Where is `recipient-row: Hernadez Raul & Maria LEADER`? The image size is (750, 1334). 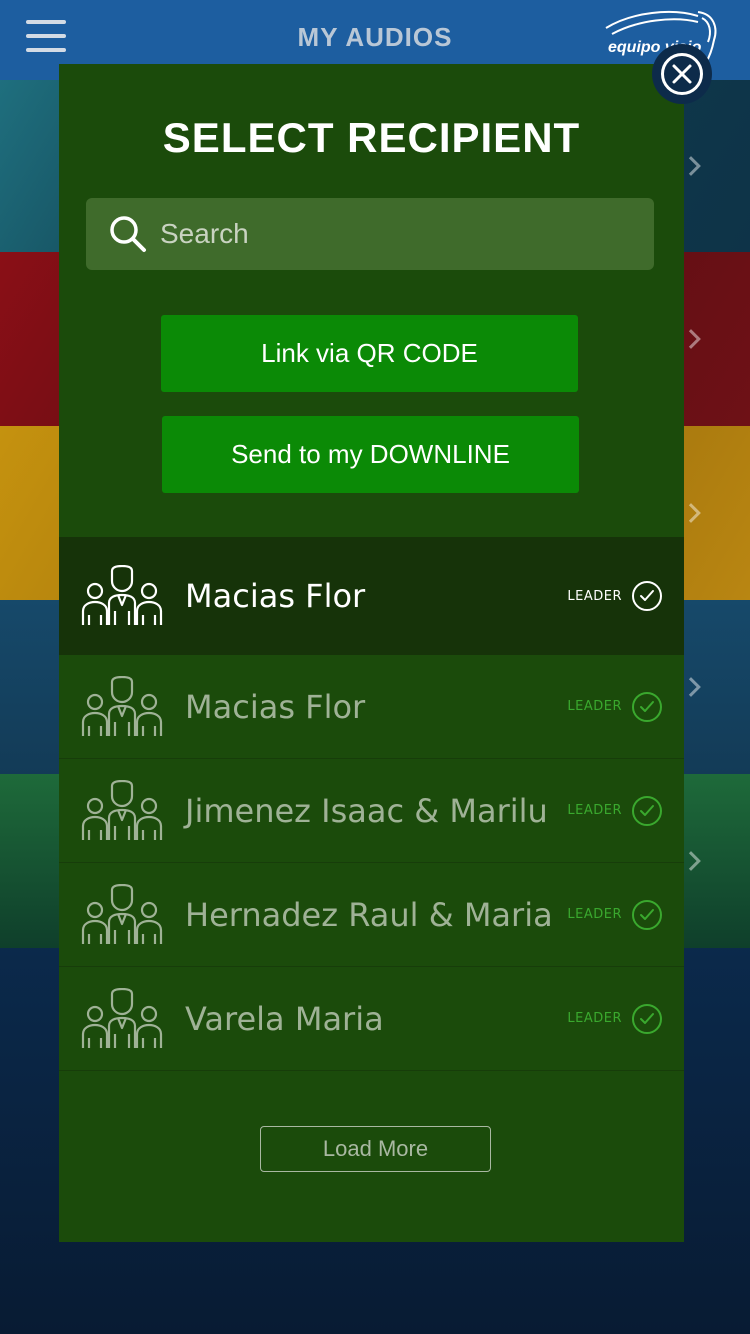 recipient-row: Hernadez Raul & Maria LEADER is located at coordinates (371, 915).